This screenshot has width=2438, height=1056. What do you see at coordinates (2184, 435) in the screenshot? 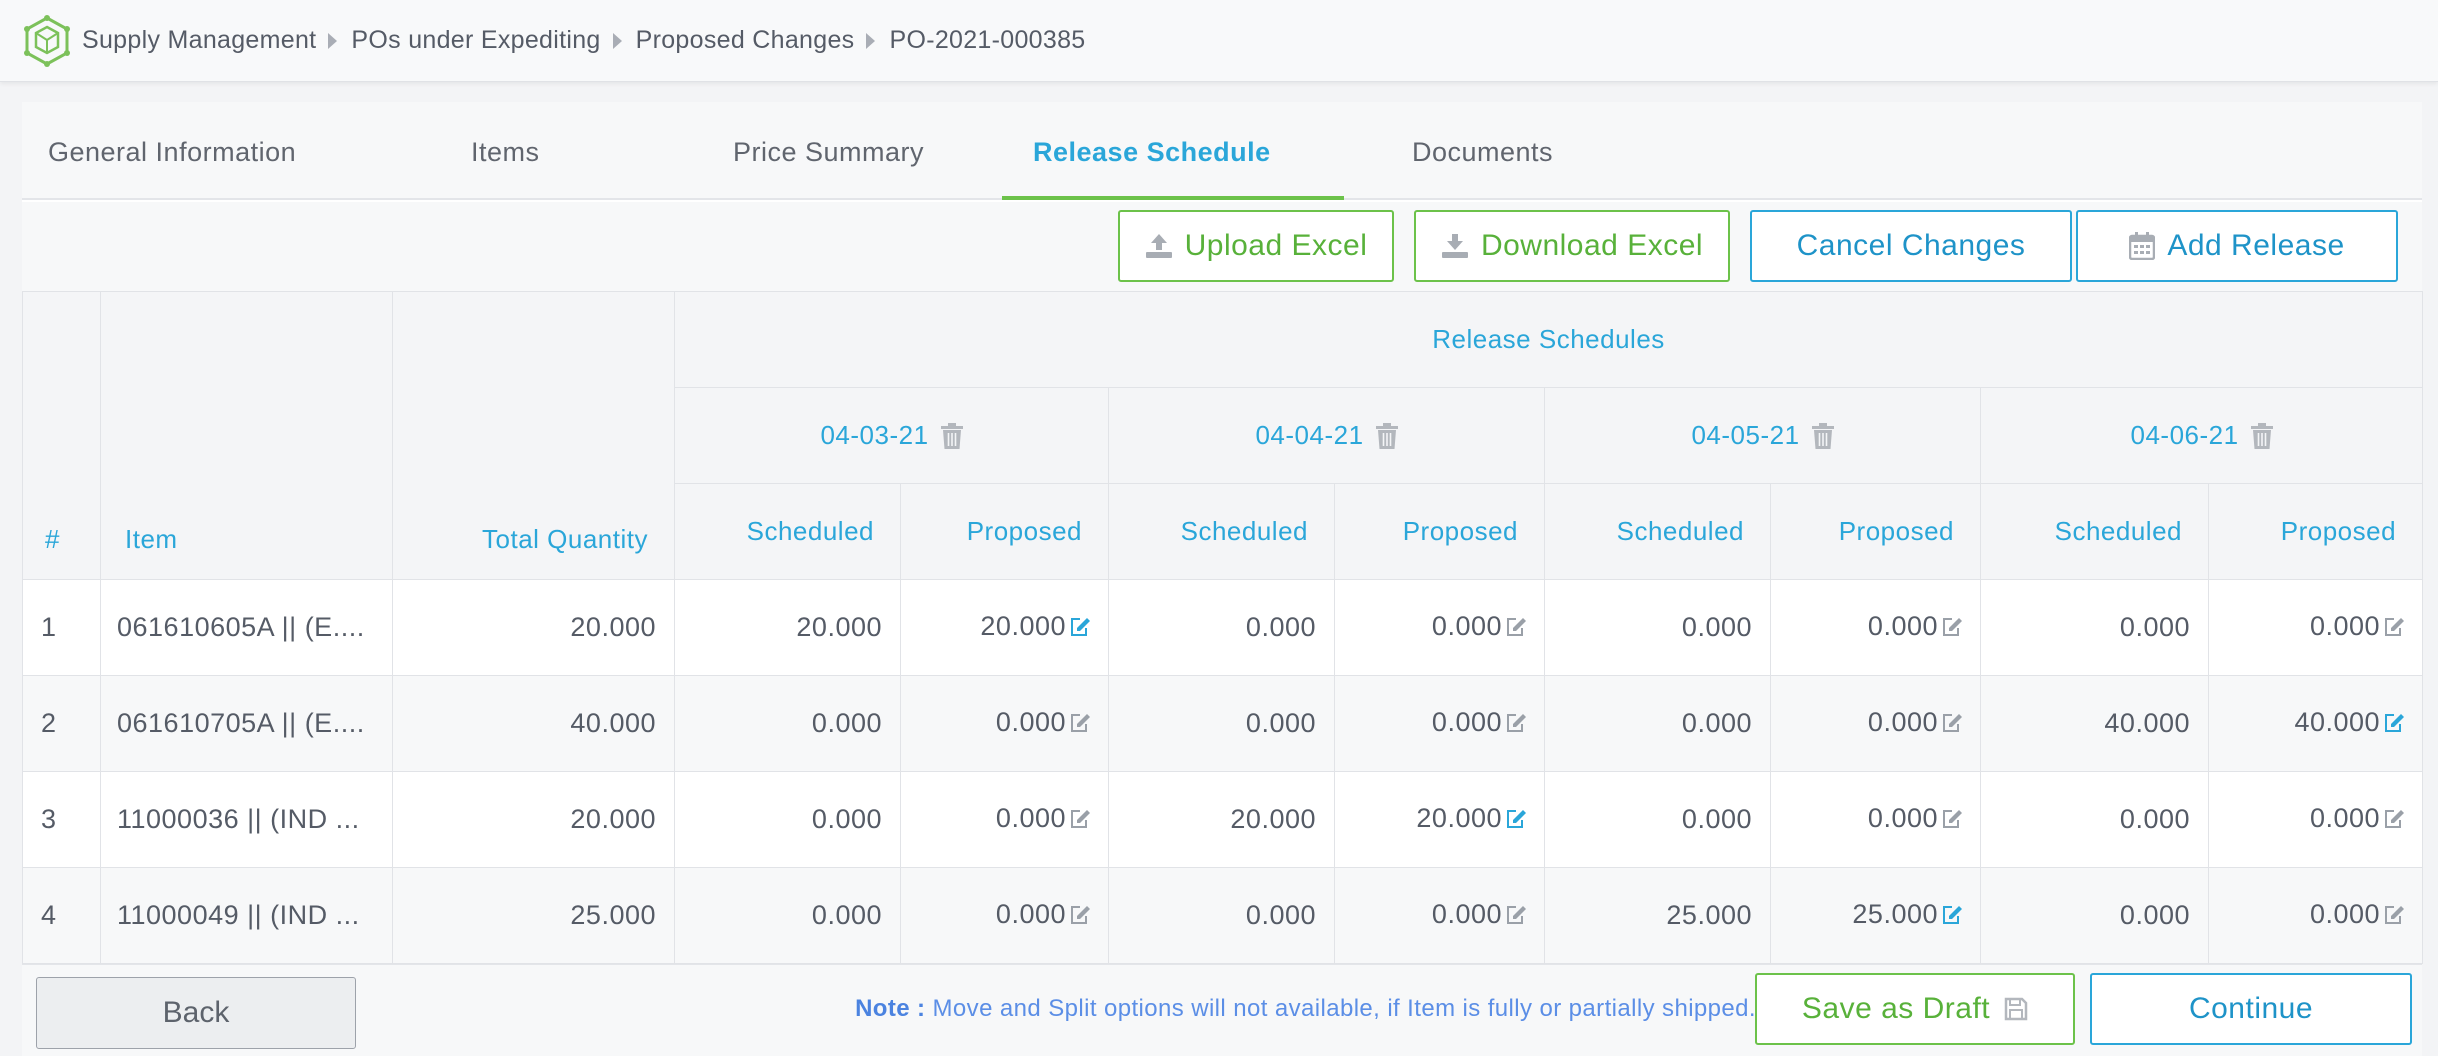
I see `release-date-label: 04-06-21` at bounding box center [2184, 435].